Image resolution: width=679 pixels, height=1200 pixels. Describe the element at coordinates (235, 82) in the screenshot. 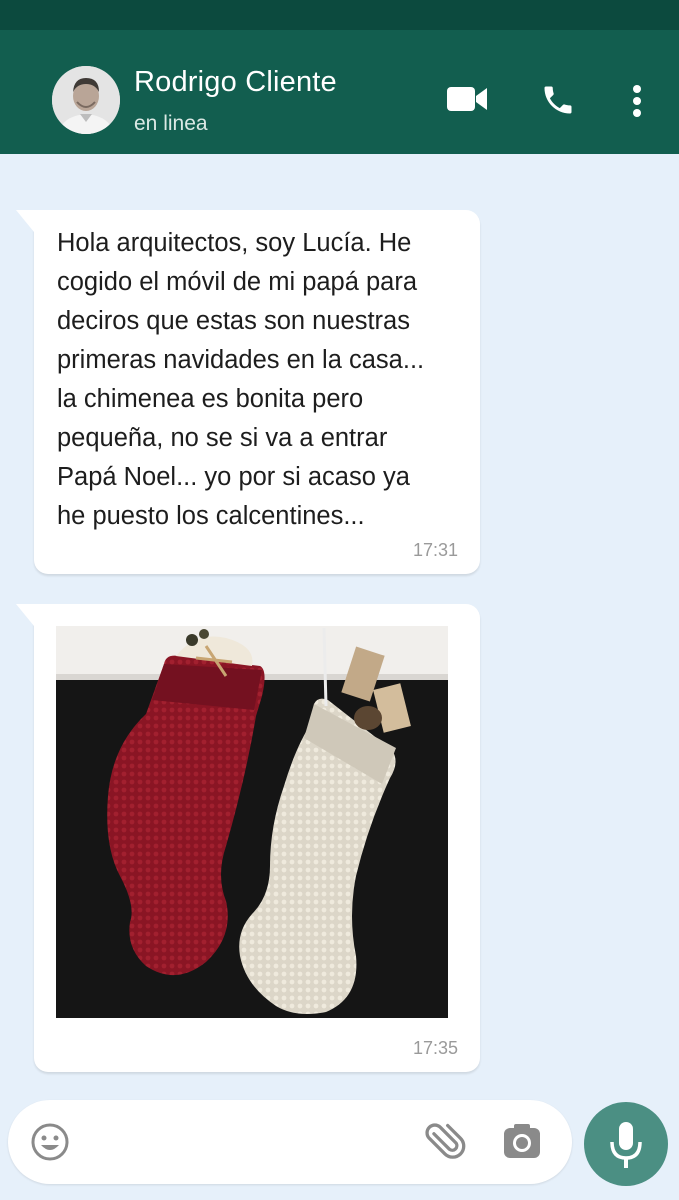

I see `contact-name: Rodrigo Cliente` at that location.